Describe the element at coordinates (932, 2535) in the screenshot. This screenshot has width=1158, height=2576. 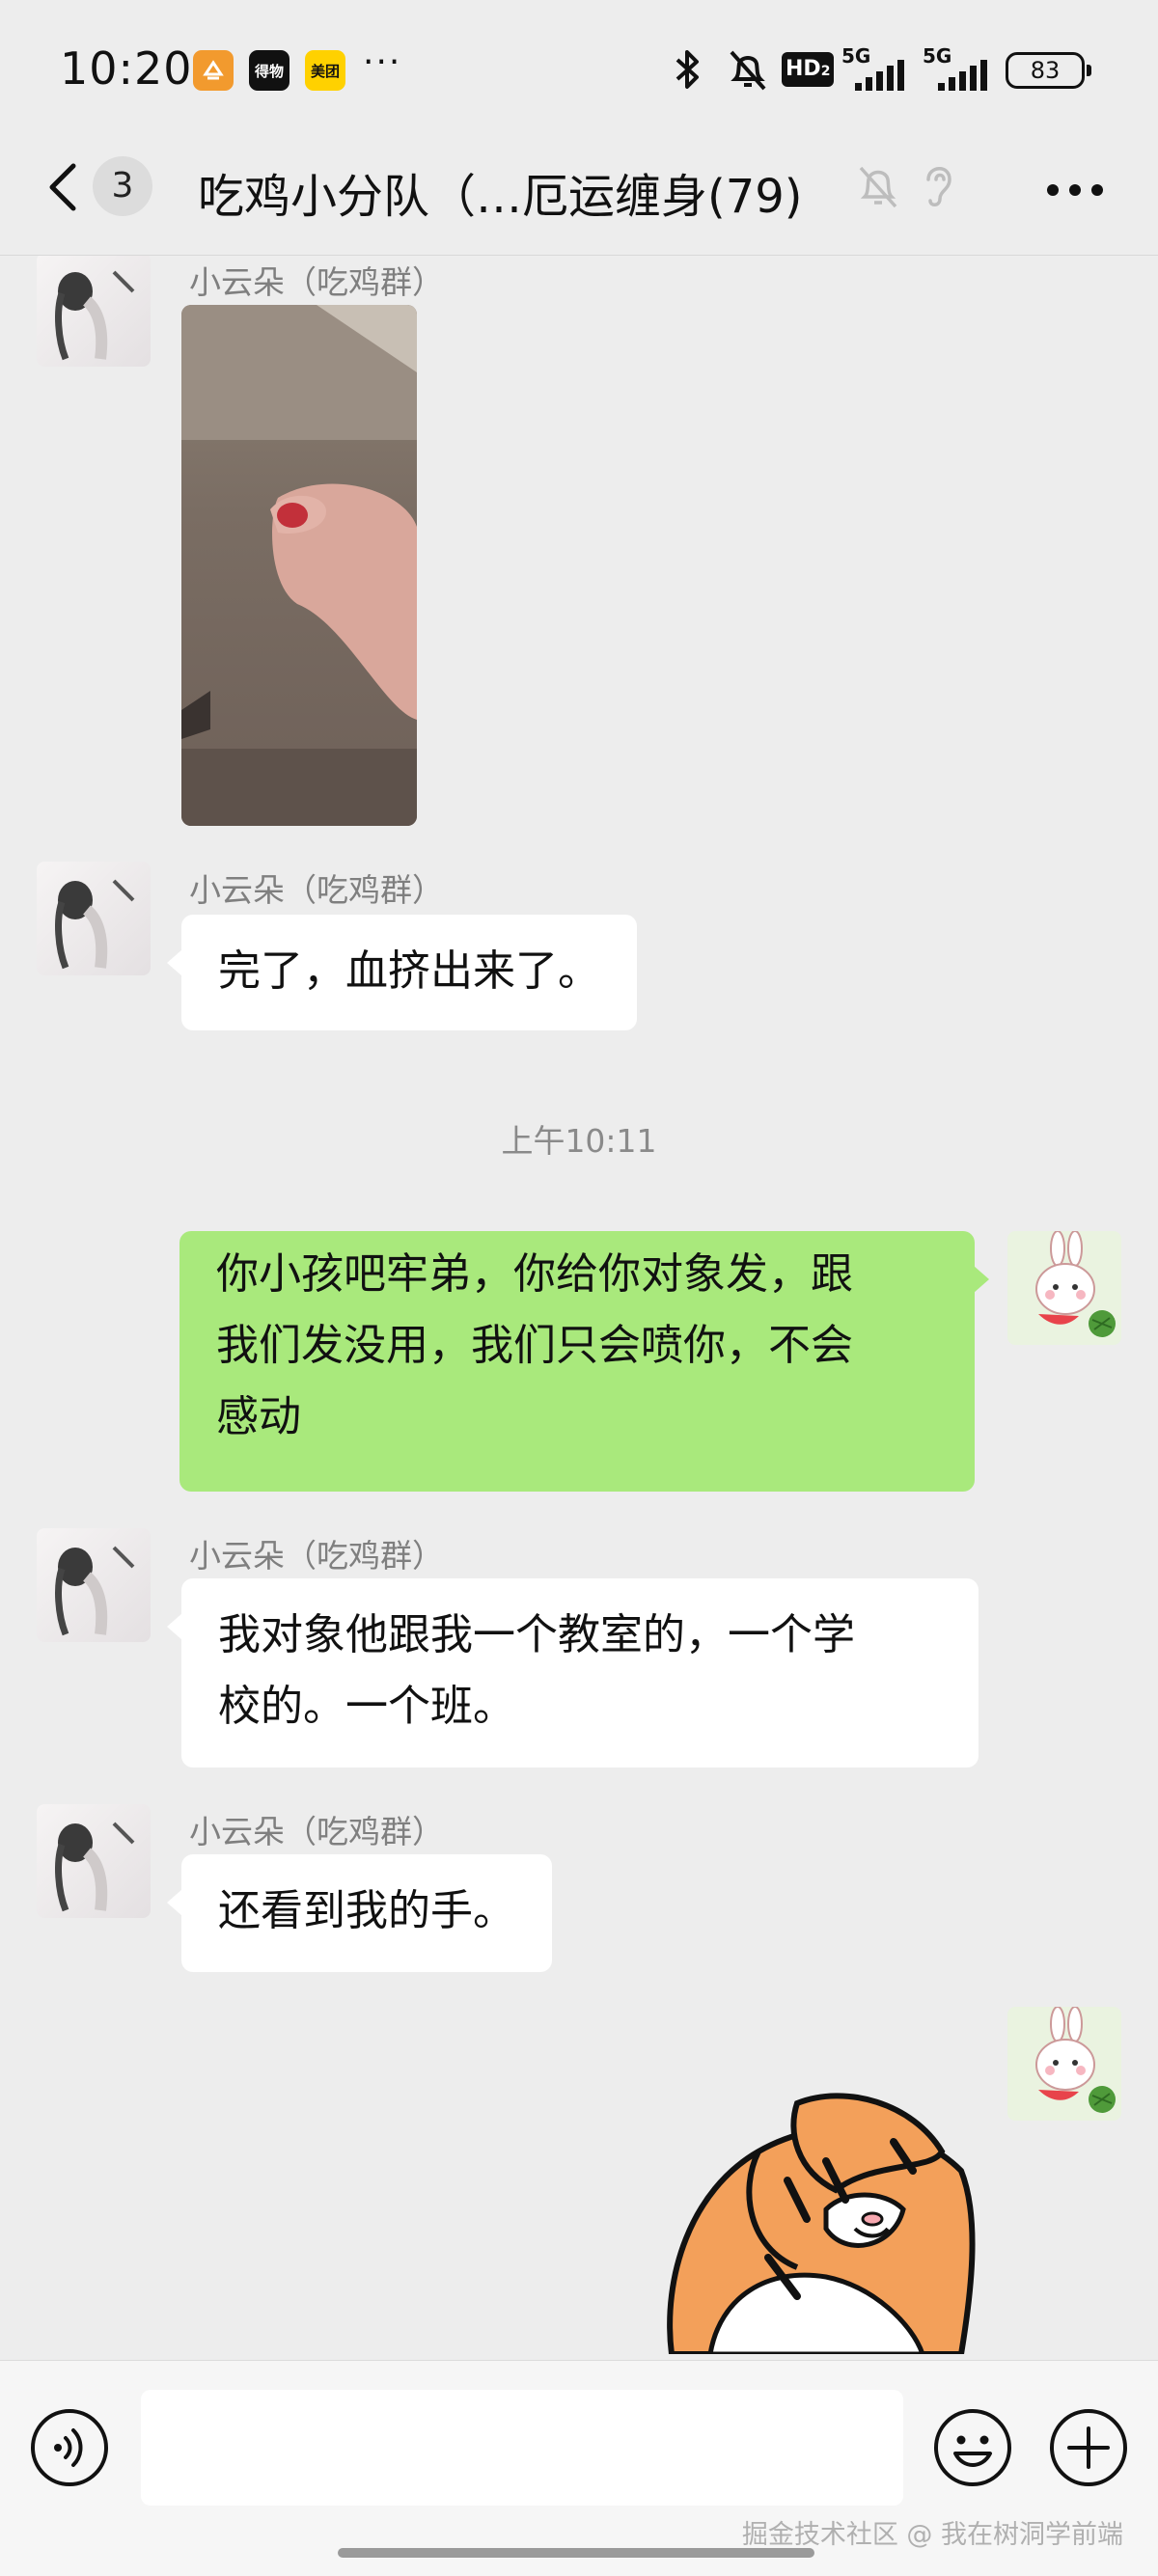
I see `watermark-text: 掘金技术社区 @ 我在树洞学前端` at that location.